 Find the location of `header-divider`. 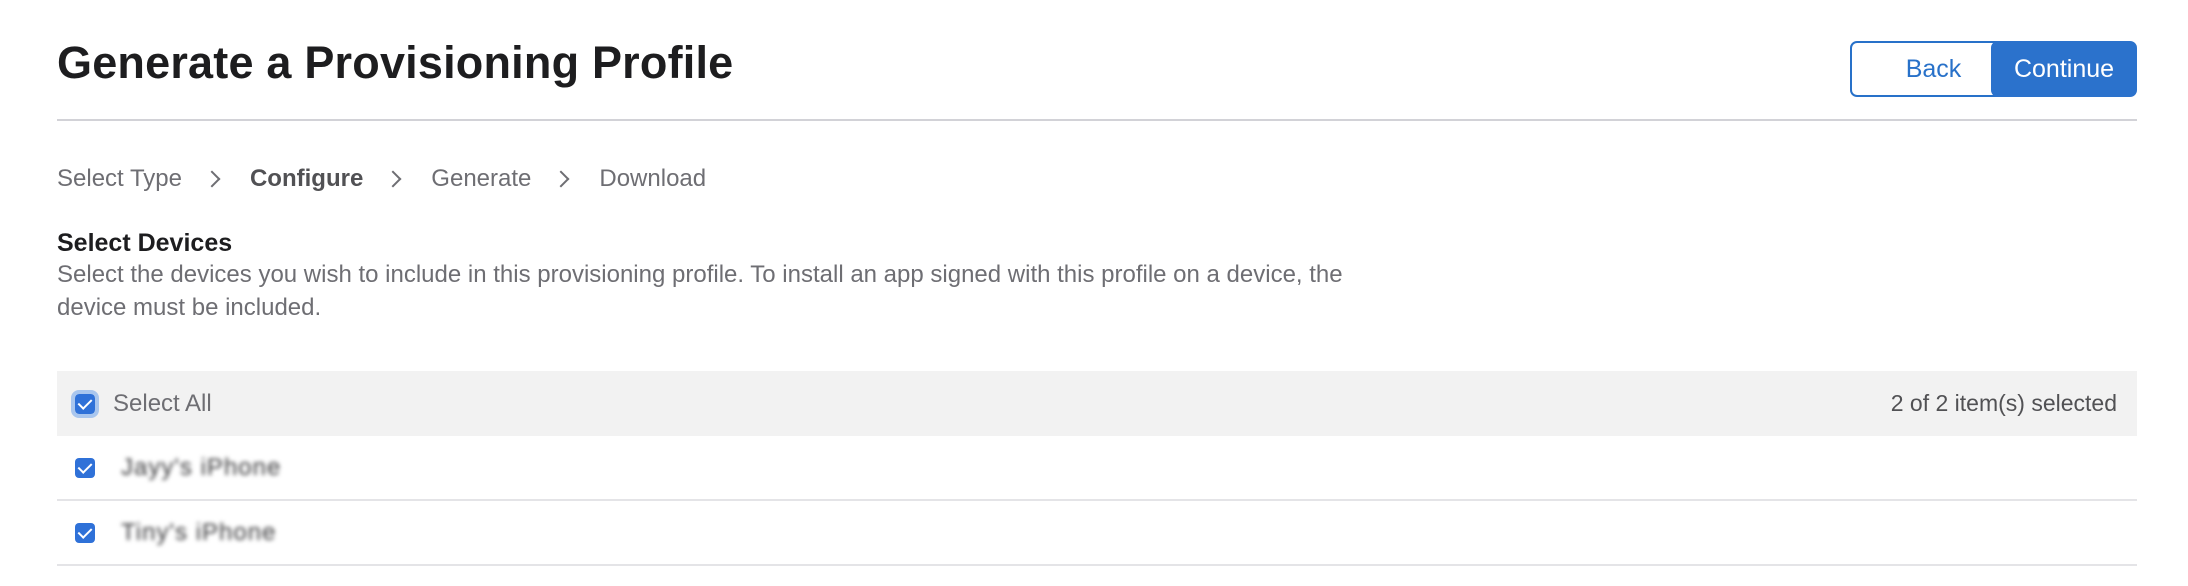

header-divider is located at coordinates (1097, 120).